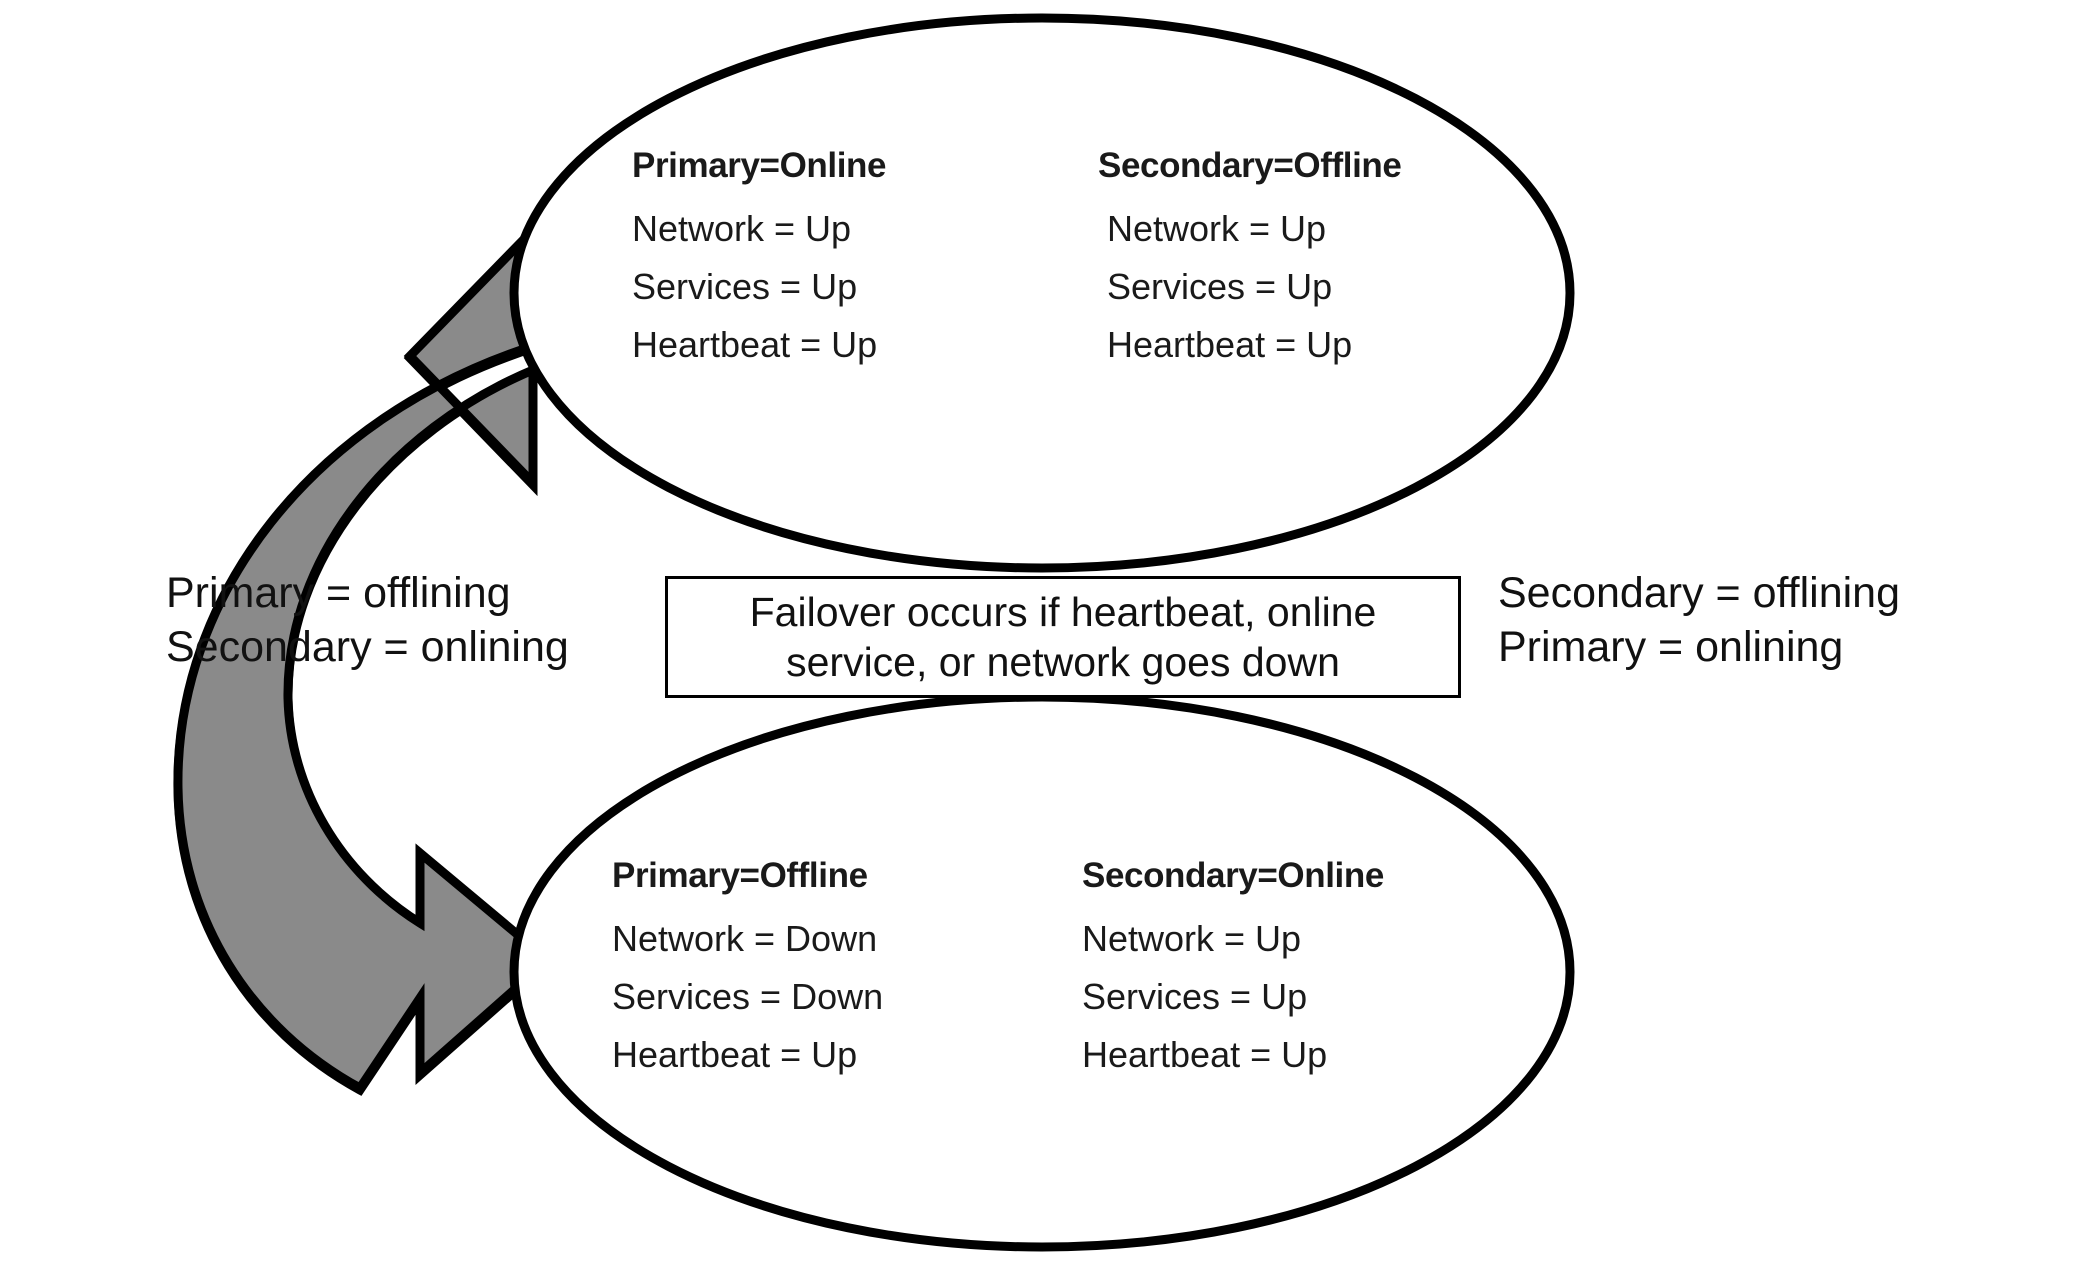  Describe the element at coordinates (745, 938) in the screenshot. I see `bottom-state-primary-network: Network = Down` at that location.